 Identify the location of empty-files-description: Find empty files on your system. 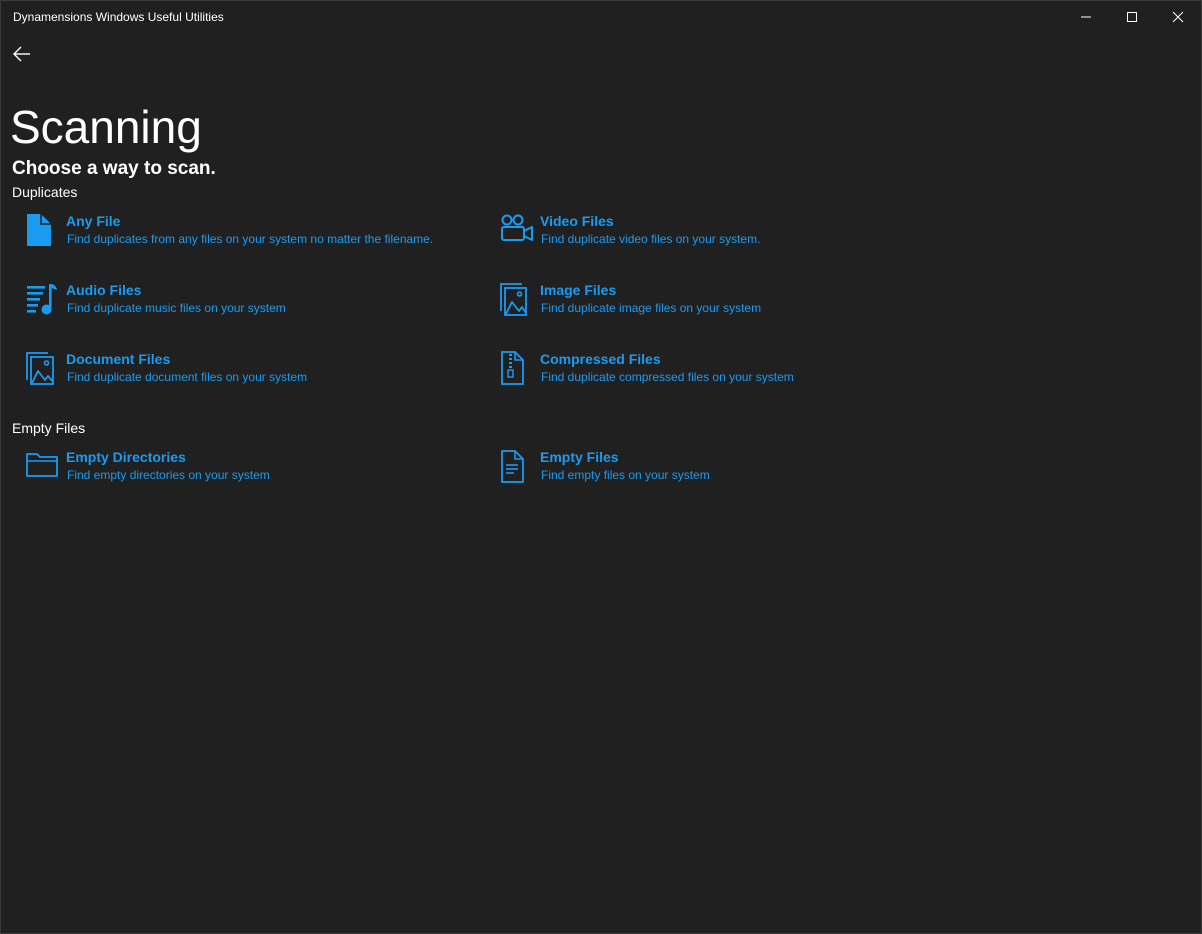
(625, 475).